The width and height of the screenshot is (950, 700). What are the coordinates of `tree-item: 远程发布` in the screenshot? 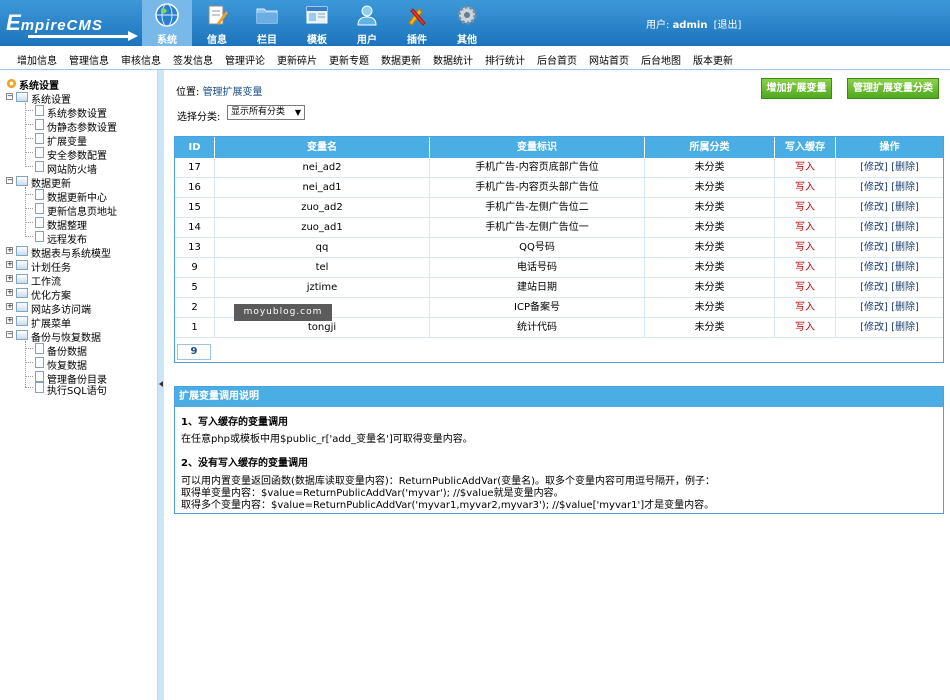 It's located at (67, 238).